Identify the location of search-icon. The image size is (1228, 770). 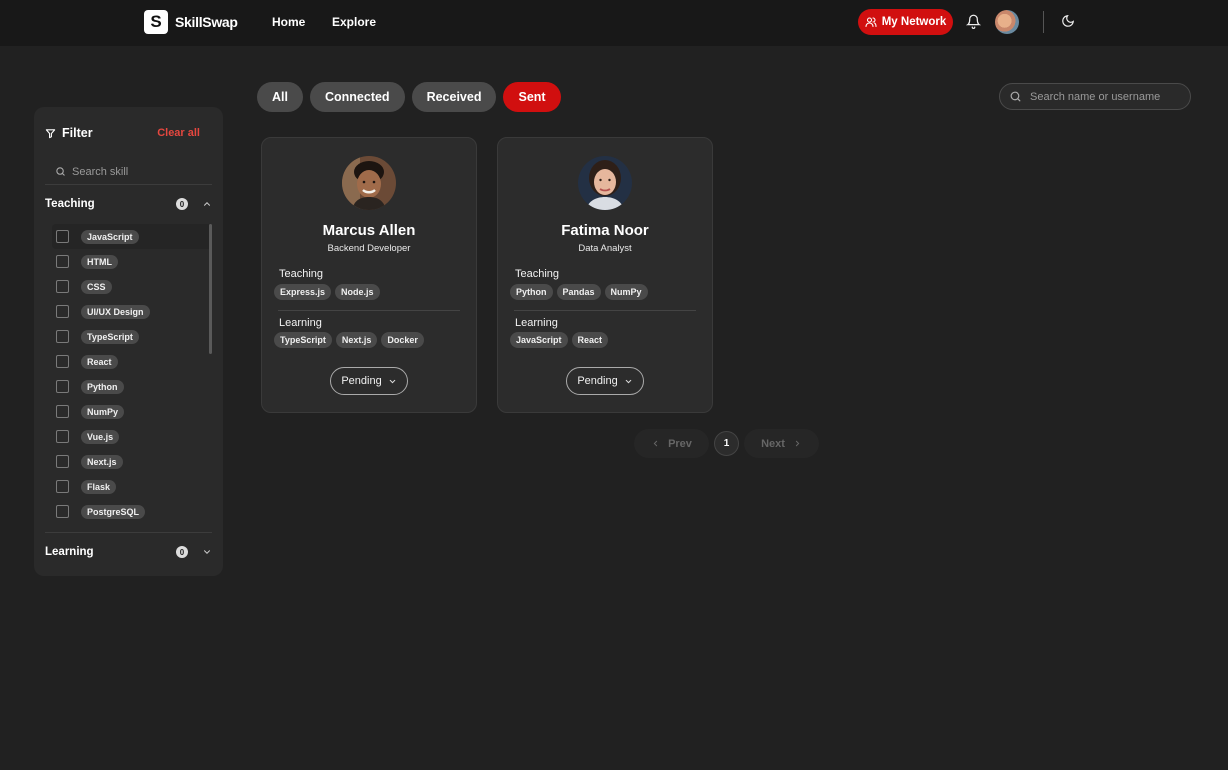
(60, 171).